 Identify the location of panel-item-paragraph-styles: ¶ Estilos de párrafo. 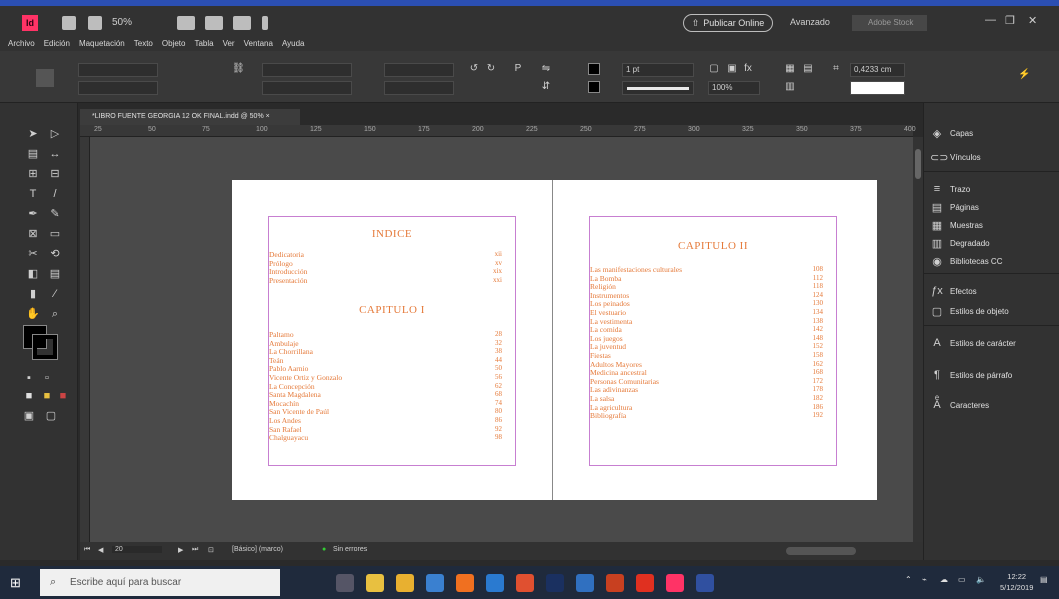
(971, 375).